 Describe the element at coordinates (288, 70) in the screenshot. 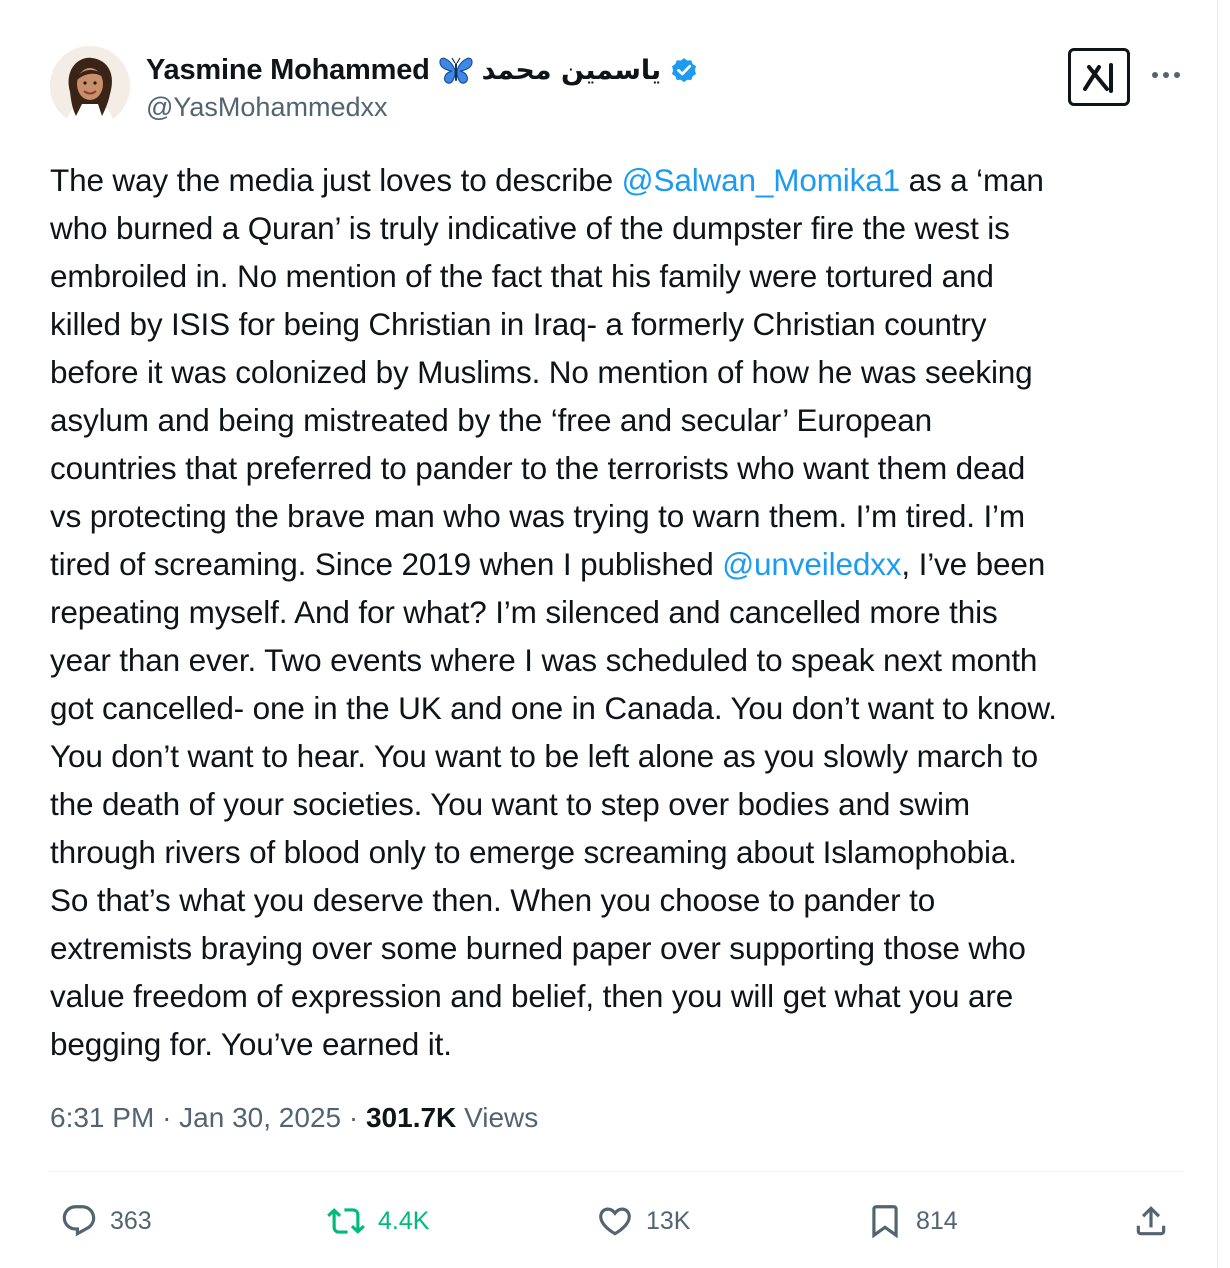

I see `display-name: Yasmine Mohammed` at that location.